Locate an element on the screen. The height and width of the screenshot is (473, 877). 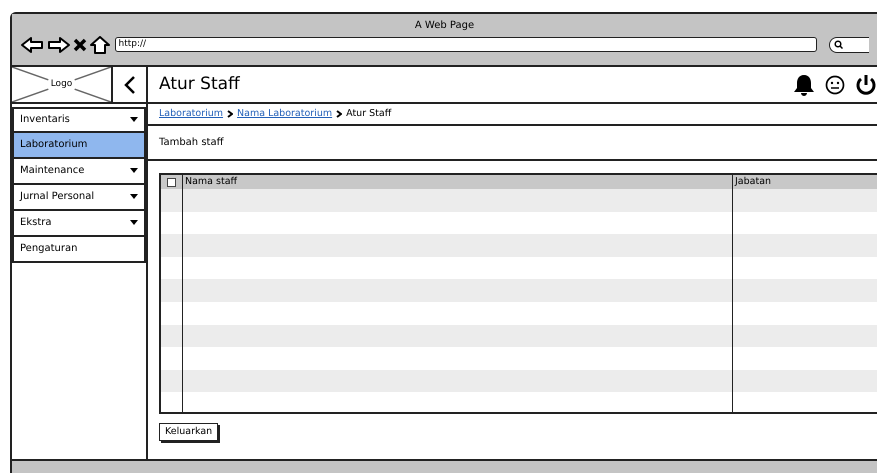
chevron-left-icon is located at coordinates (130, 84).